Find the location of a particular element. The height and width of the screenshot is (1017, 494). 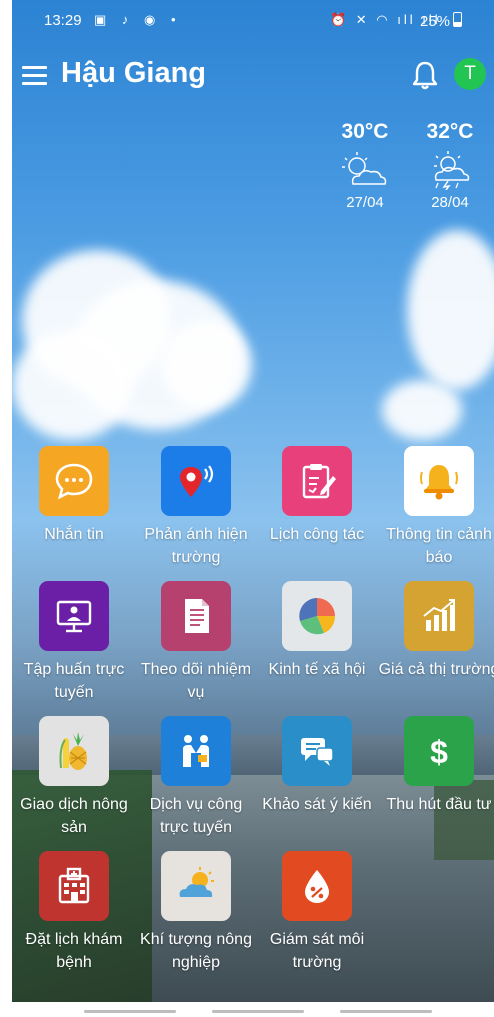

dollar-icon: $ is located at coordinates (439, 751).